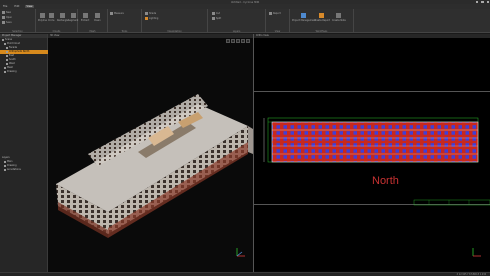 This screenshot has width=490, height=276. What do you see at coordinates (125, 21) in the screenshot?
I see `ribbon-group-tools: Measure Tools` at bounding box center [125, 21].